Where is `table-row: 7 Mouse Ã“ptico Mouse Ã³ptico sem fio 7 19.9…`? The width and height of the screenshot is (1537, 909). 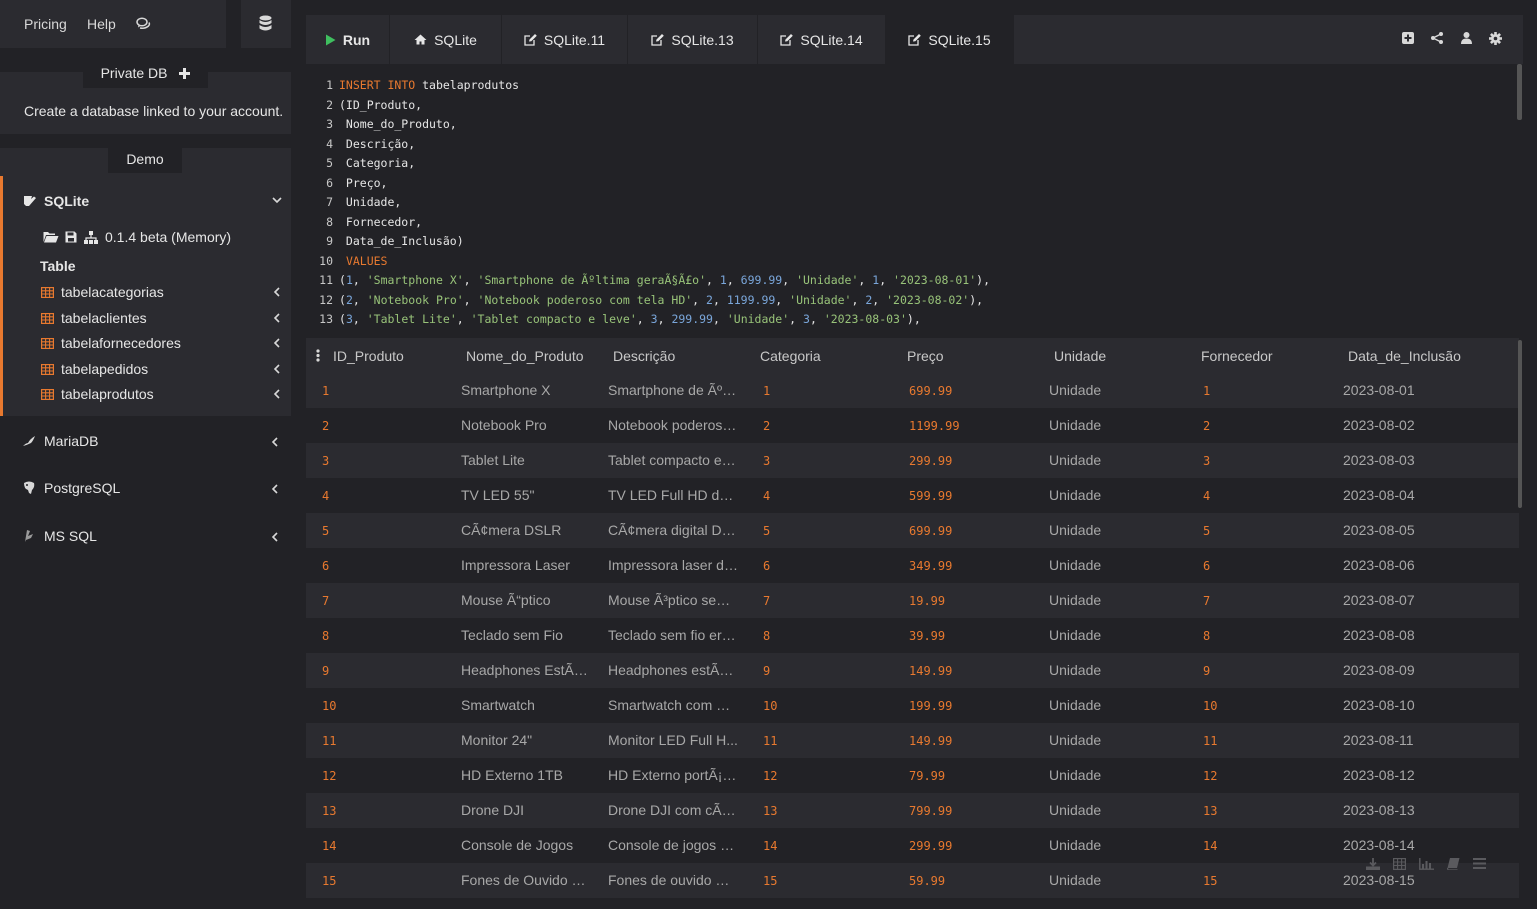 table-row: 7 Mouse Ã“ptico Mouse Ã³ptico sem fio 7 19.9… is located at coordinates (912, 600).